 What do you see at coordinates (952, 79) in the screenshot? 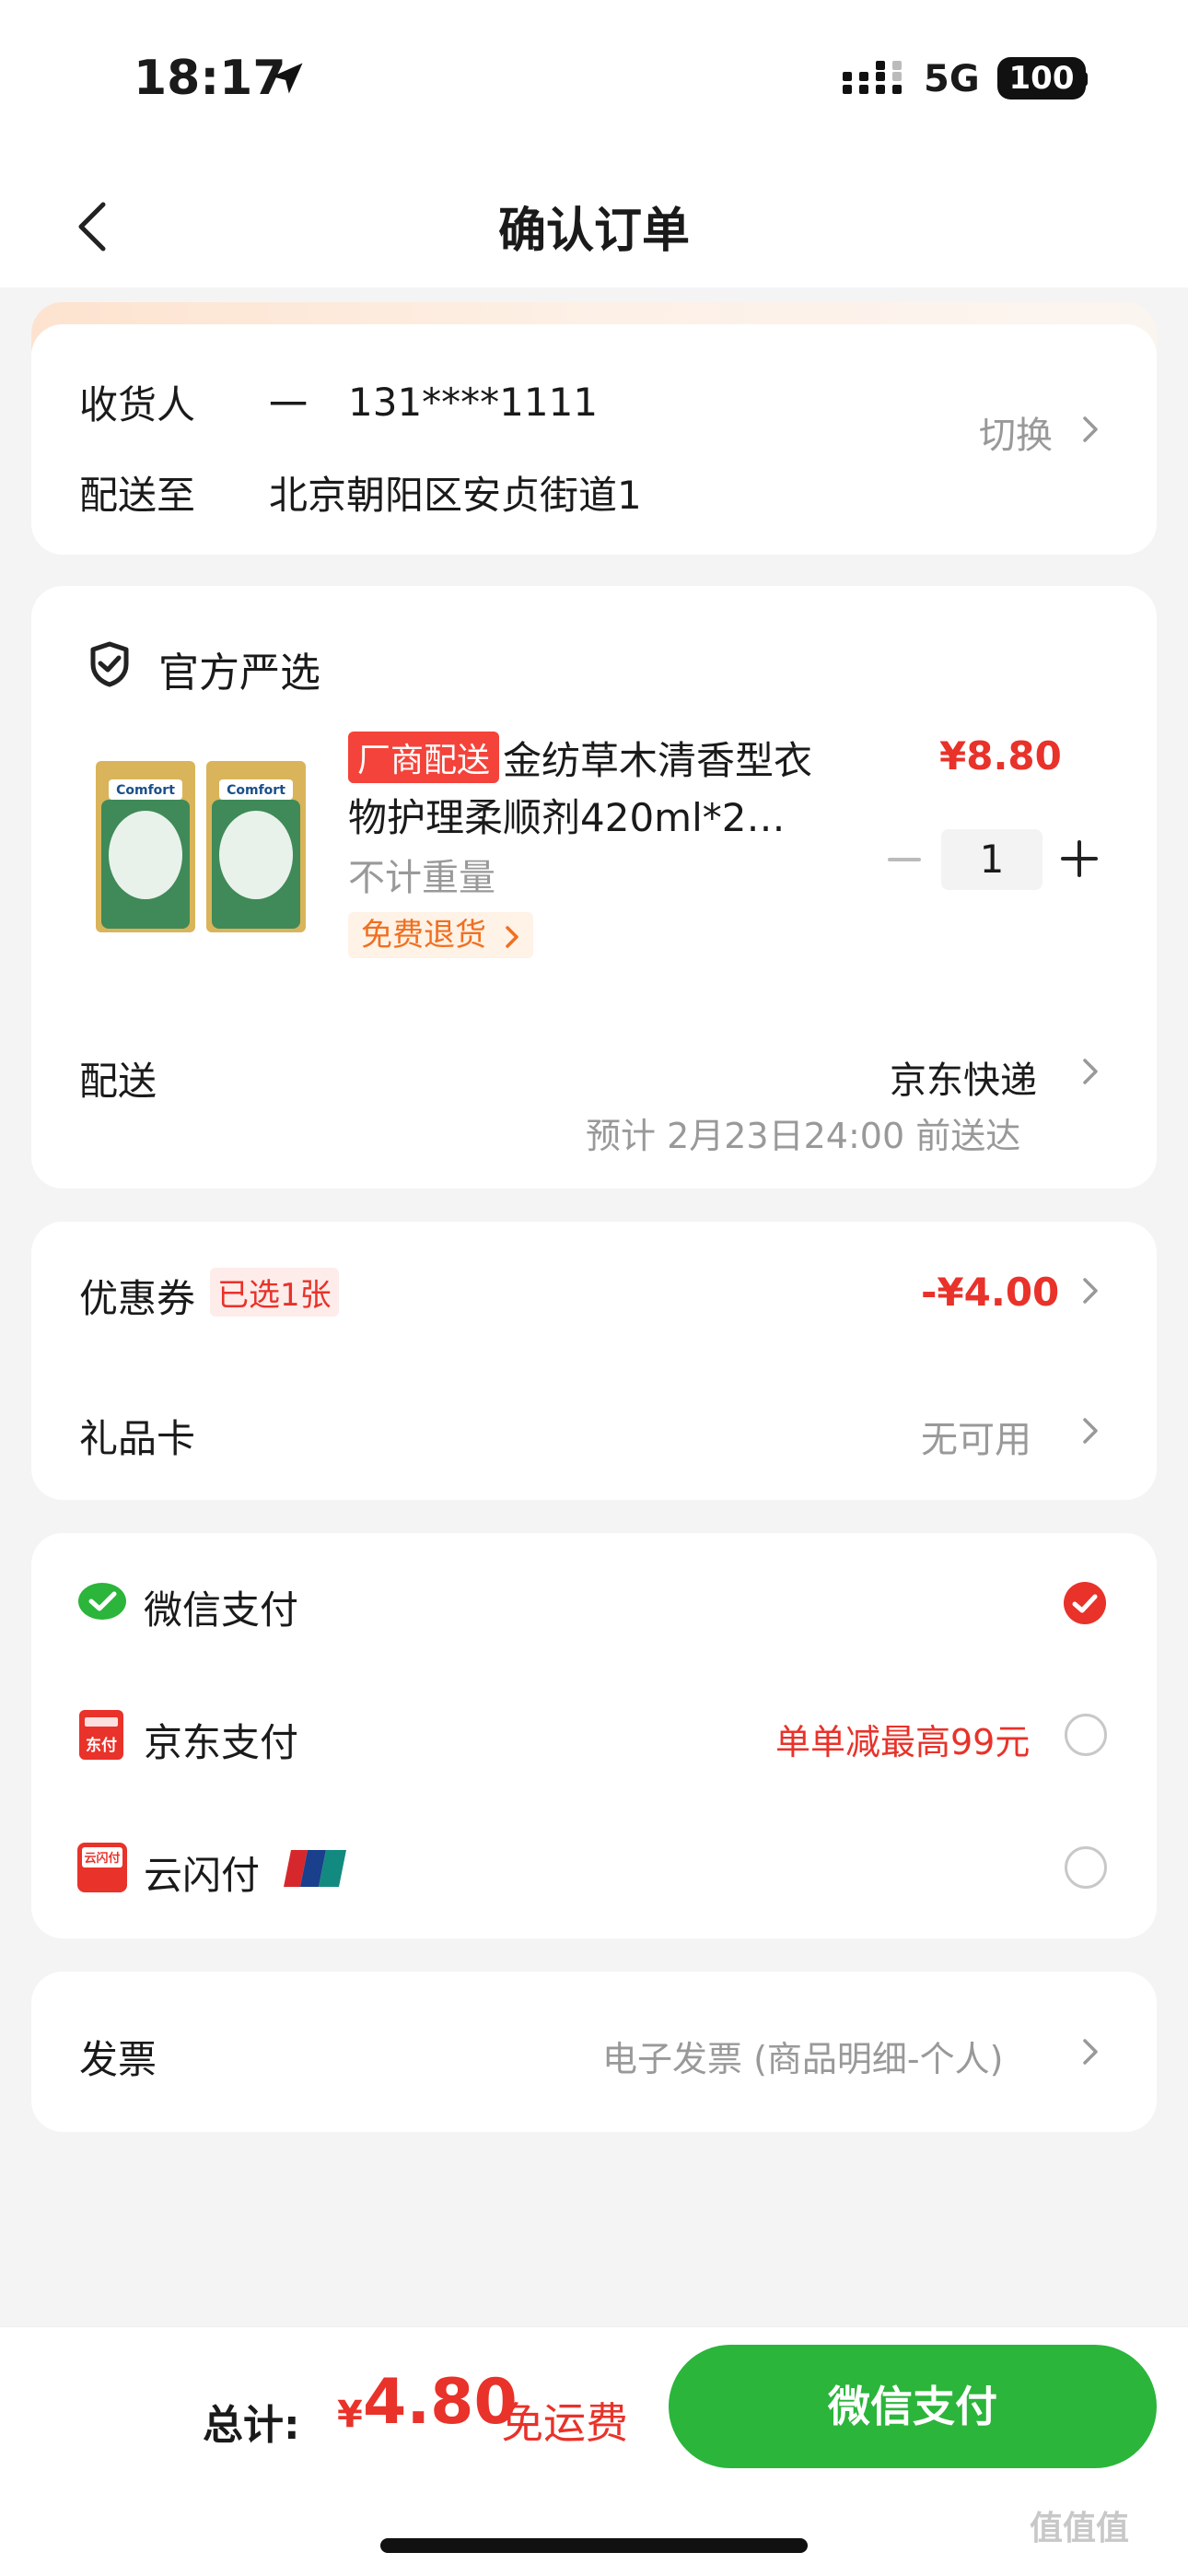
I see `network-type: 5G` at bounding box center [952, 79].